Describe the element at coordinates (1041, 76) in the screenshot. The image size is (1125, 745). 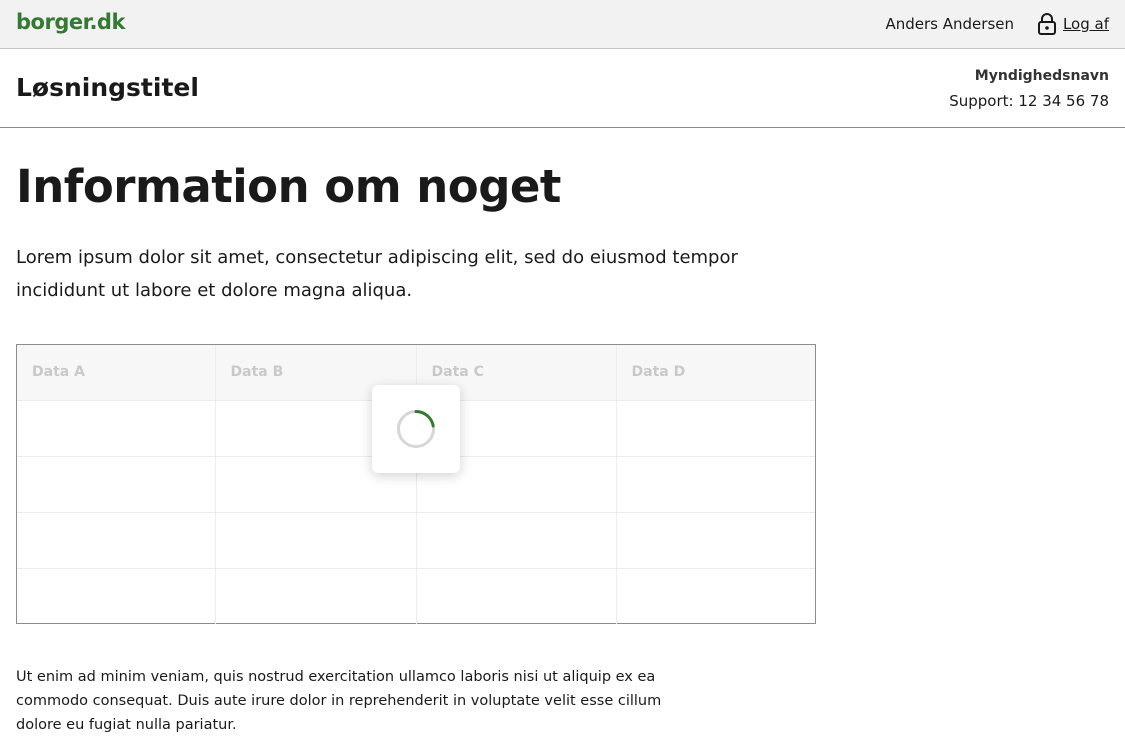
I see `authority-name: Myndighedsnavn` at that location.